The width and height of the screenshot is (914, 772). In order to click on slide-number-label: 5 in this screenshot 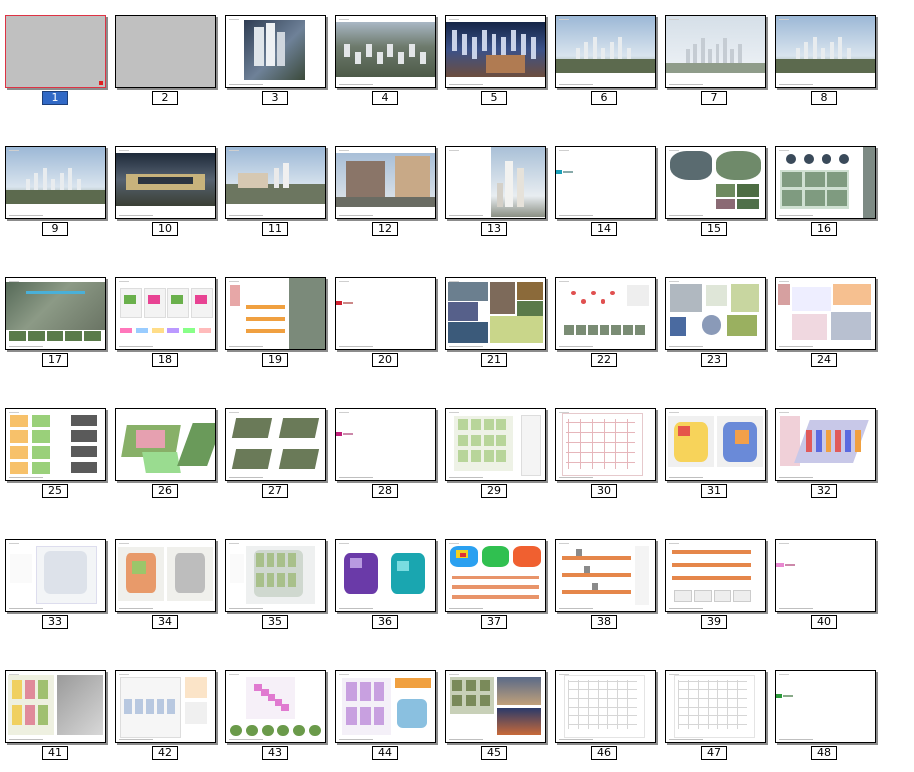, I will do `click(494, 98)`.